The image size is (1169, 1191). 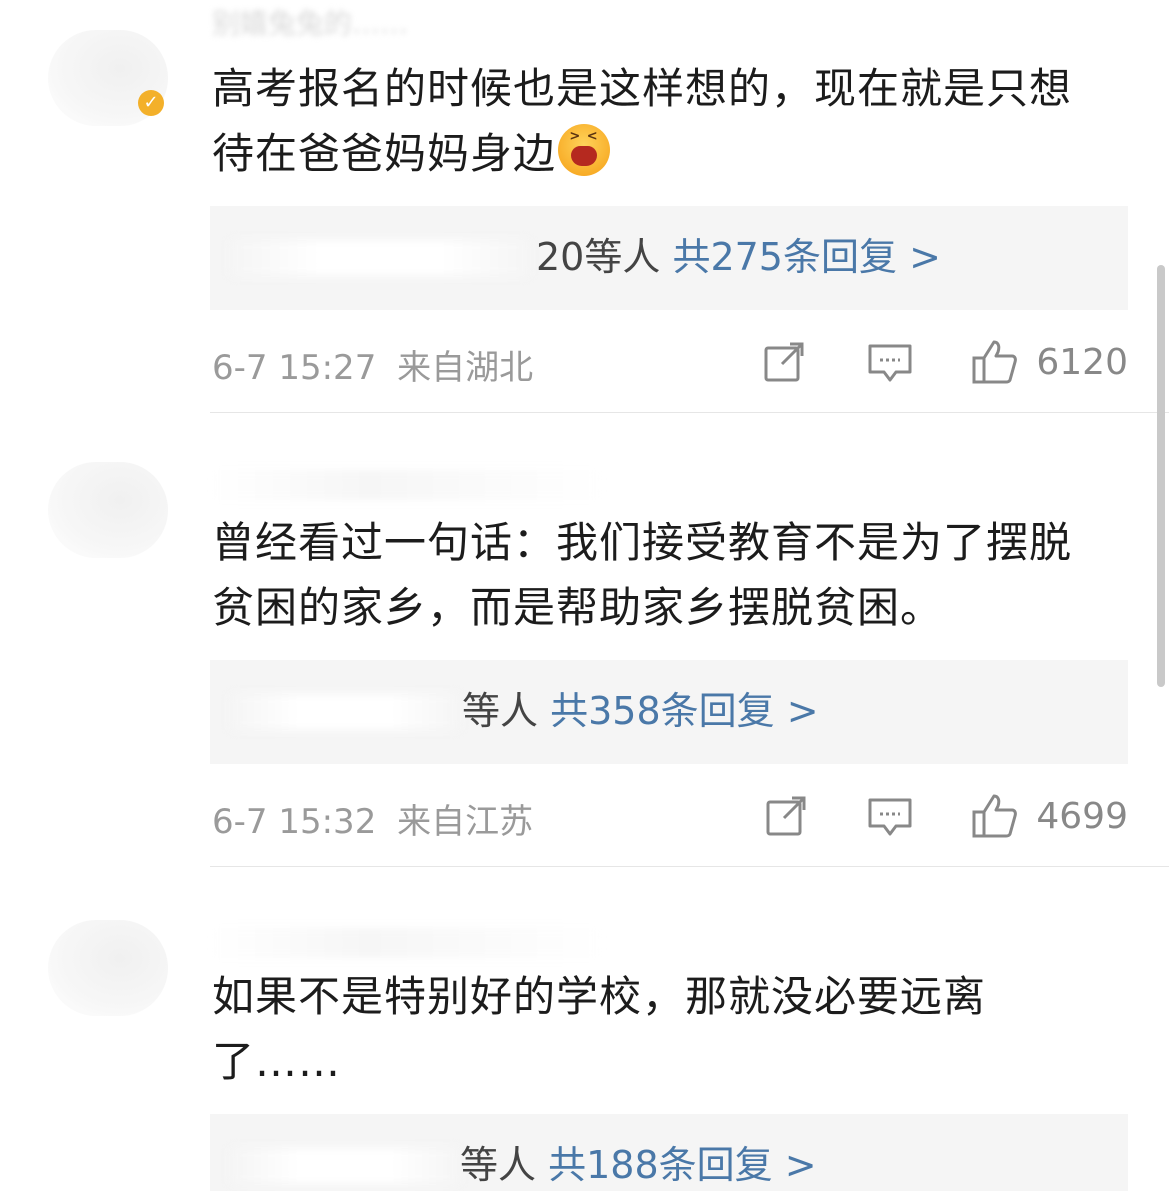 What do you see at coordinates (578, 607) in the screenshot?
I see `comment-text-line-2: 贫困的家乡，而是帮助家乡摆脱贫困。` at bounding box center [578, 607].